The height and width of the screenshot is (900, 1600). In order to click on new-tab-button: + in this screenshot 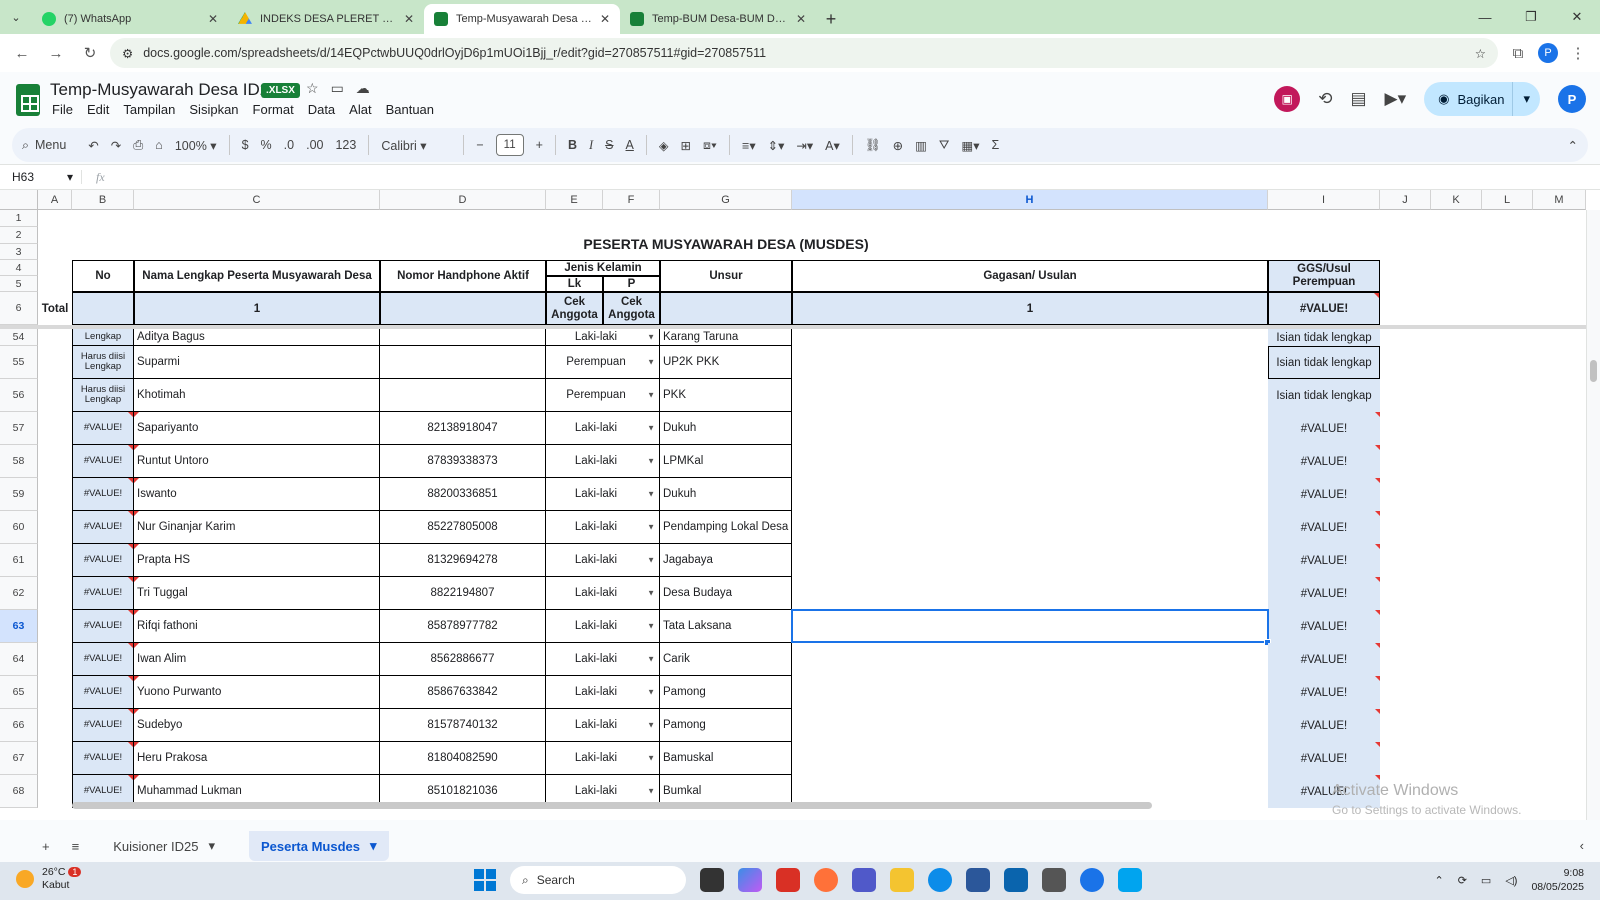, I will do `click(831, 19)`.